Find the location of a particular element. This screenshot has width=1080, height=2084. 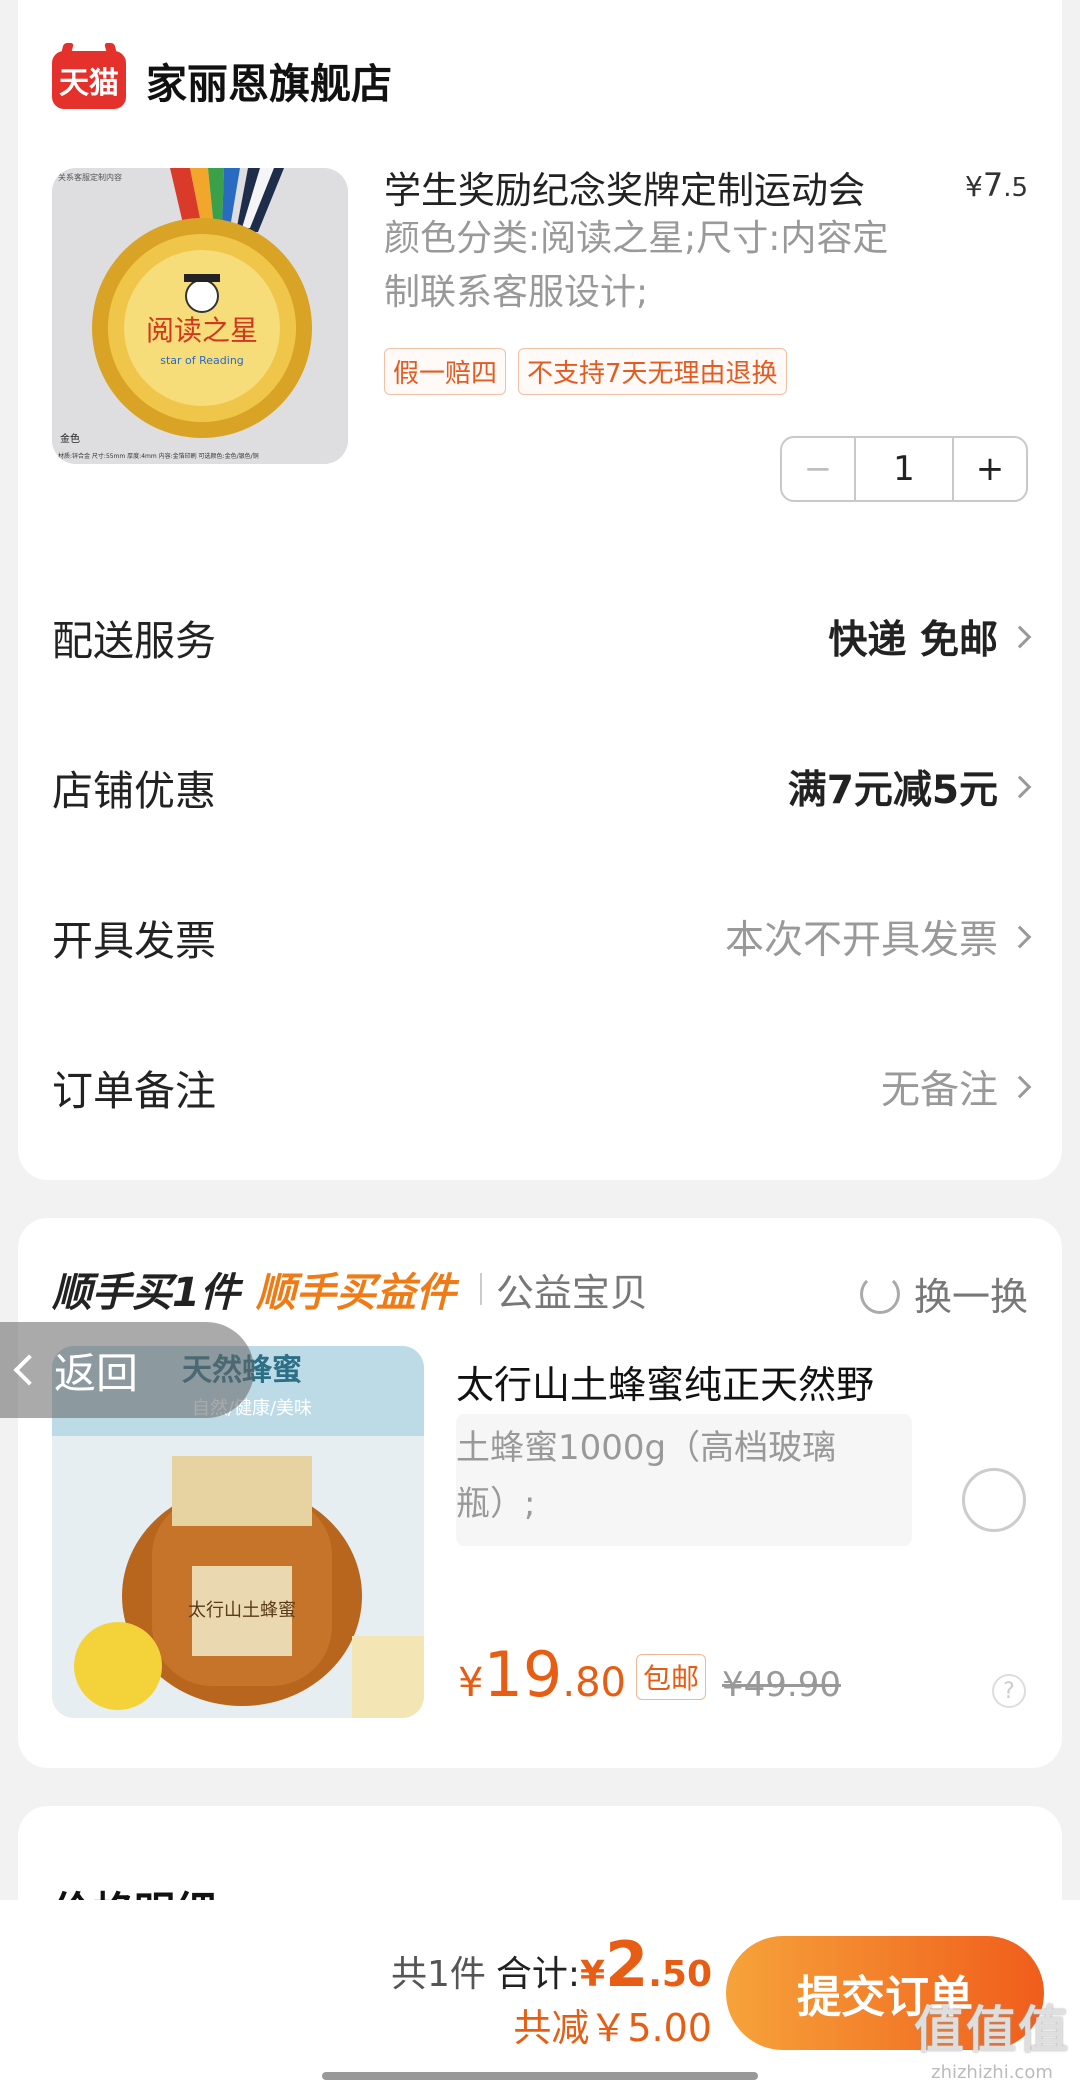

tmall-logo: 天猫 is located at coordinates (89, 80).